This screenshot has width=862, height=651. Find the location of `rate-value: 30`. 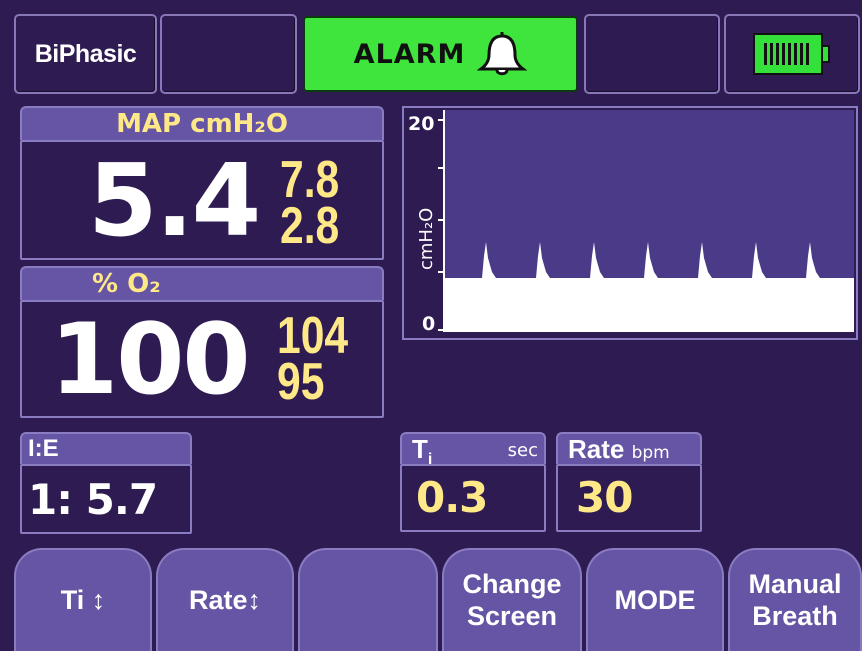

rate-value: 30 is located at coordinates (604, 497).